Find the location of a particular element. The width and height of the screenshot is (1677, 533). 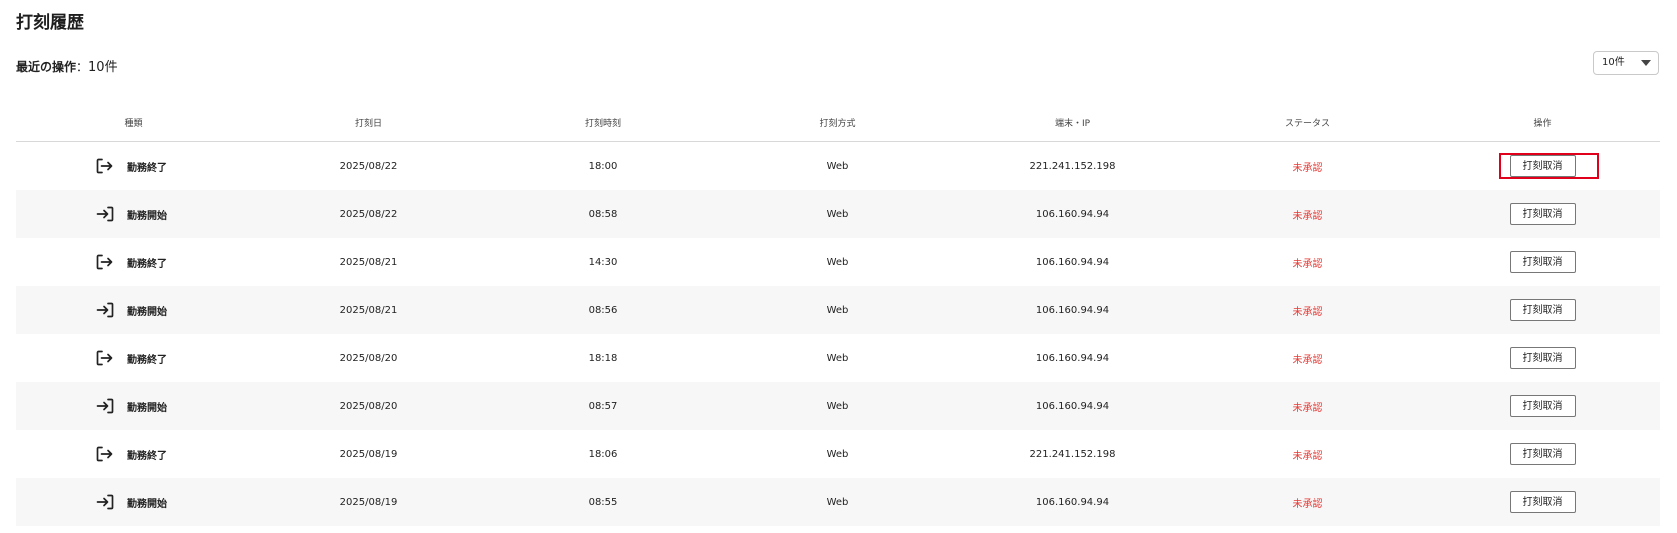

page-size-value: 10件 is located at coordinates (1613, 62).